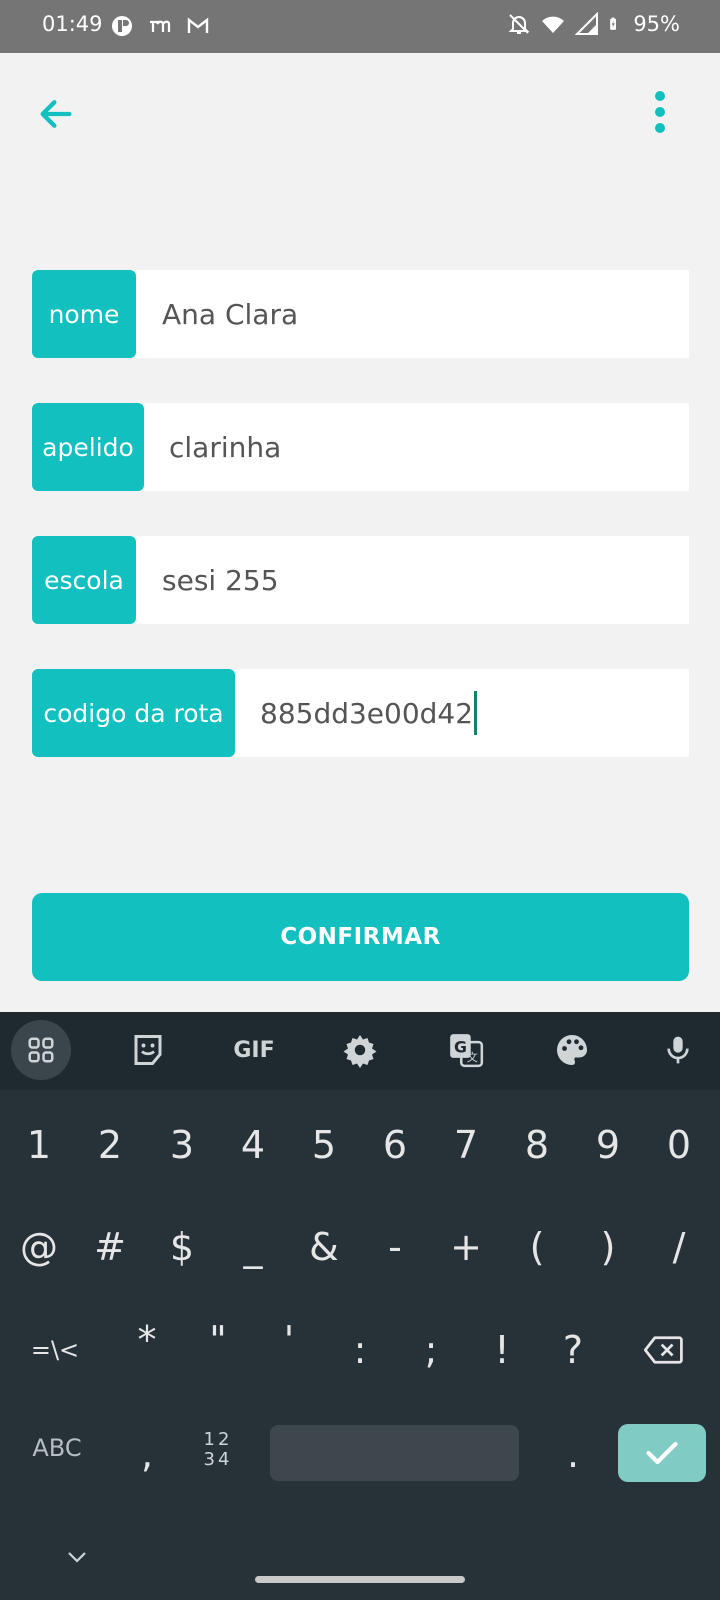 The height and width of the screenshot is (1600, 720). What do you see at coordinates (39, 1247) in the screenshot?
I see `key-at: @` at bounding box center [39, 1247].